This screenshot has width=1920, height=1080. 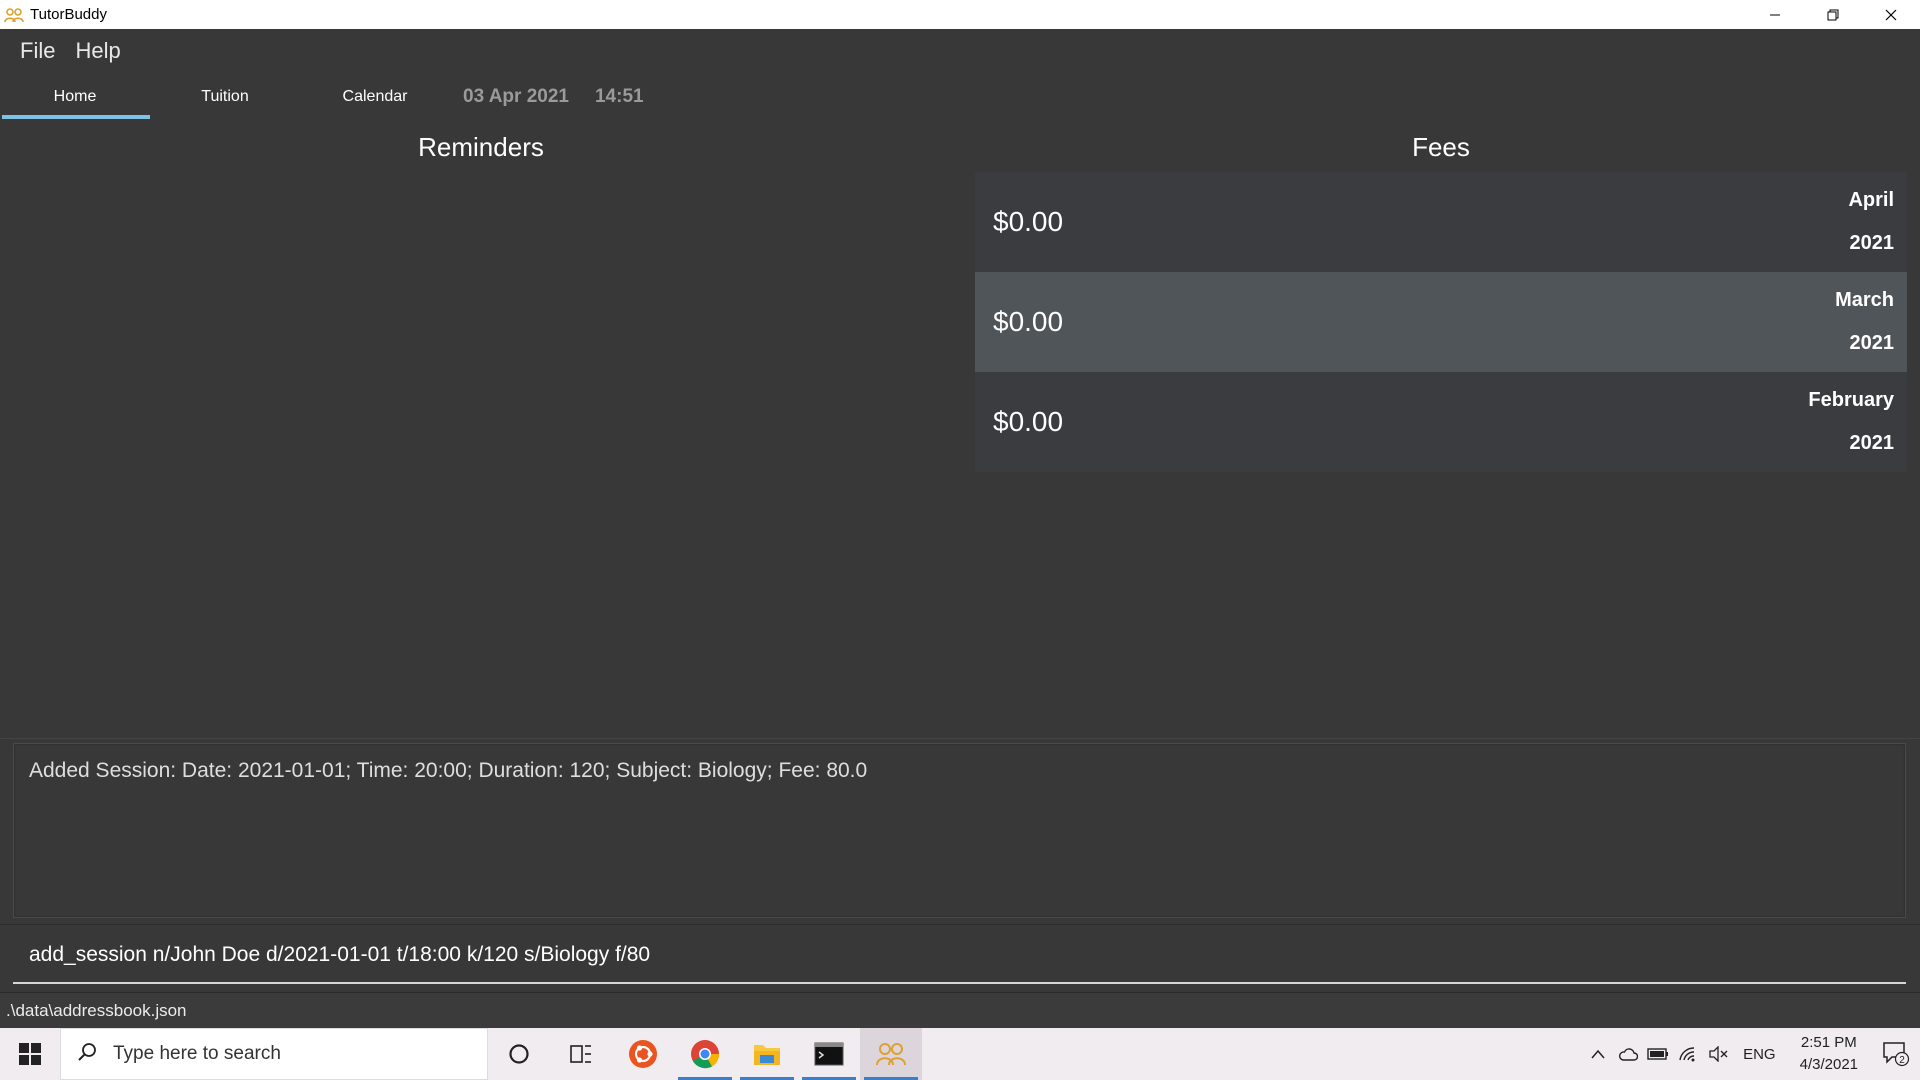 I want to click on date-time-display: 03 Apr 2021 14:51, so click(x=553, y=97).